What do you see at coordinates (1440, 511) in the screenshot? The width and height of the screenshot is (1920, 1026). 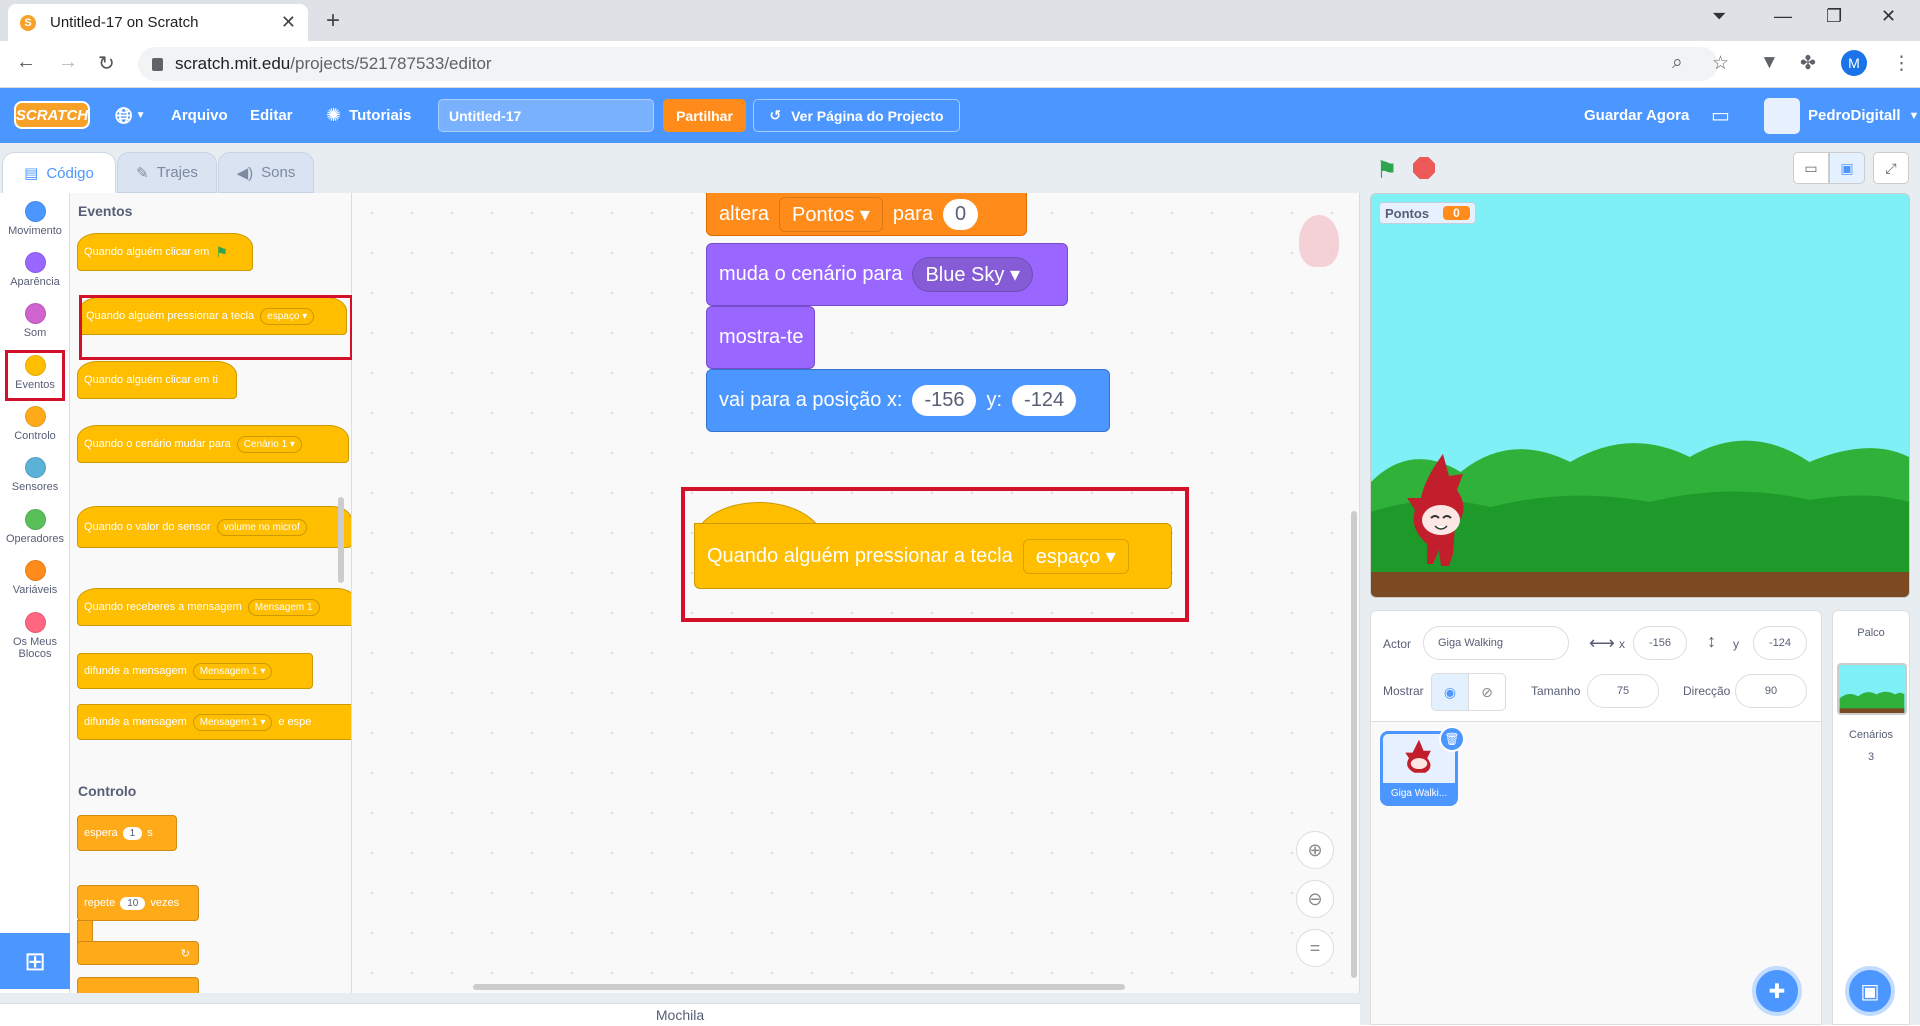 I see `giga-walking-sprite` at bounding box center [1440, 511].